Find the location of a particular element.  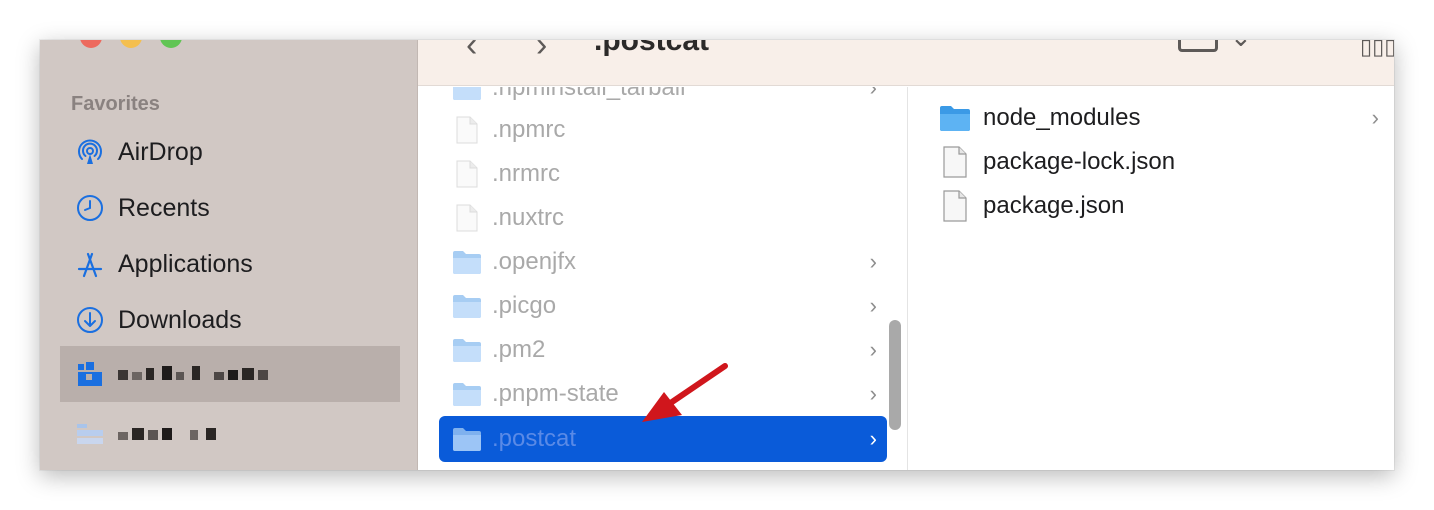

list-item-selected: .postcat › is located at coordinates (663, 439).